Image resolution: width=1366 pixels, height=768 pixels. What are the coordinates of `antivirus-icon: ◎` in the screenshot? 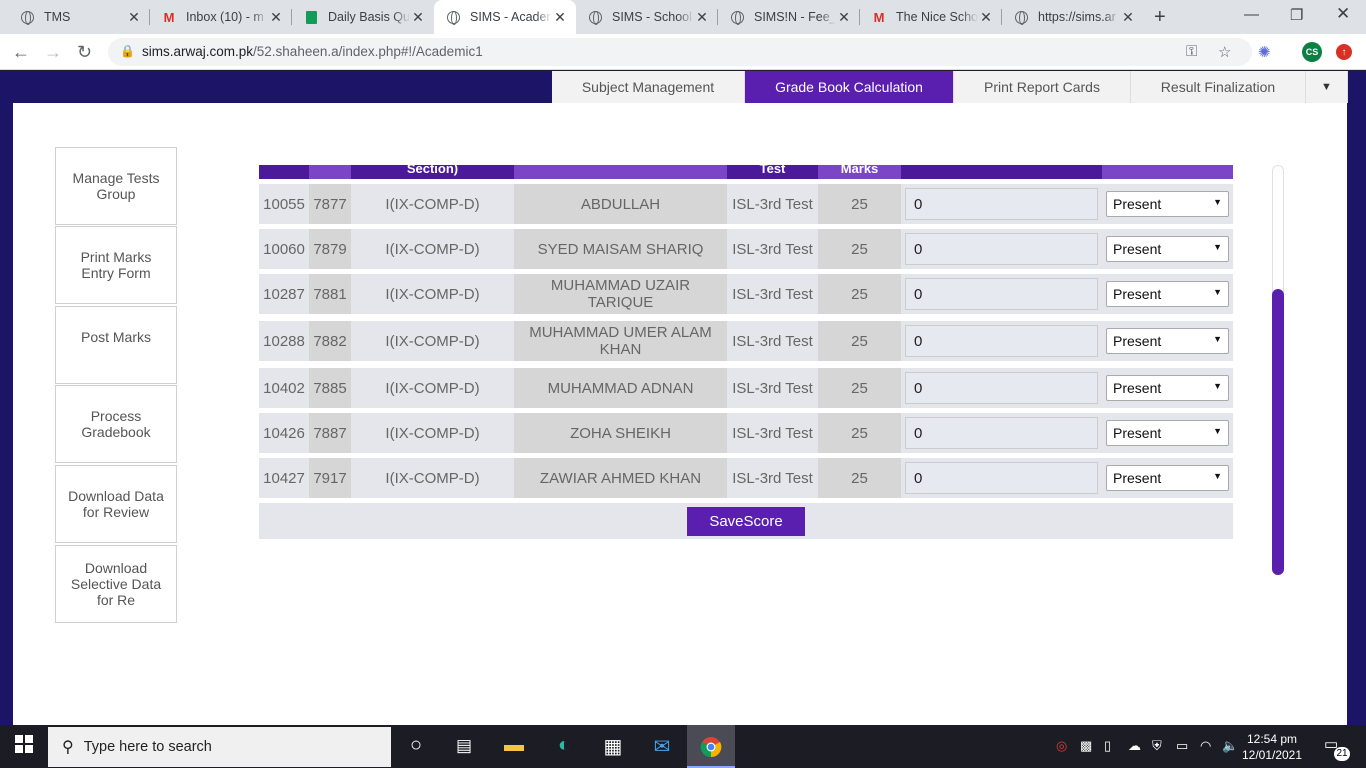 It's located at (1061, 746).